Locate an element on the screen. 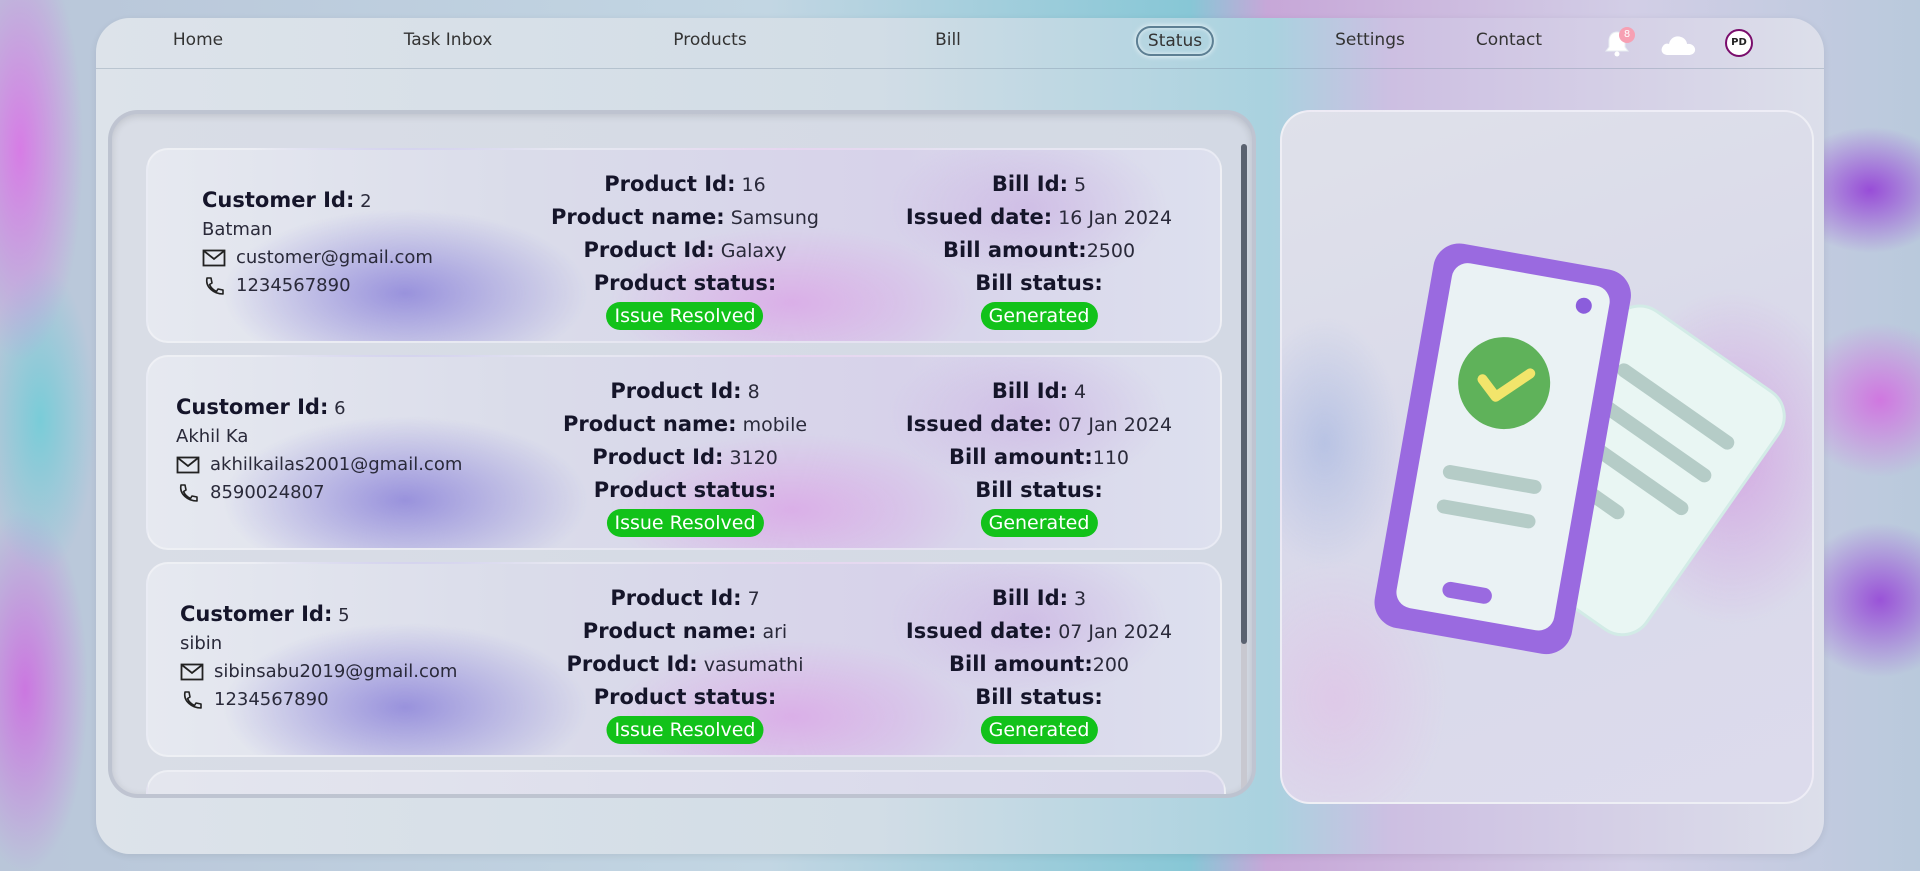 The width and height of the screenshot is (1920, 871). product-id-value: 7 is located at coordinates (753, 599).